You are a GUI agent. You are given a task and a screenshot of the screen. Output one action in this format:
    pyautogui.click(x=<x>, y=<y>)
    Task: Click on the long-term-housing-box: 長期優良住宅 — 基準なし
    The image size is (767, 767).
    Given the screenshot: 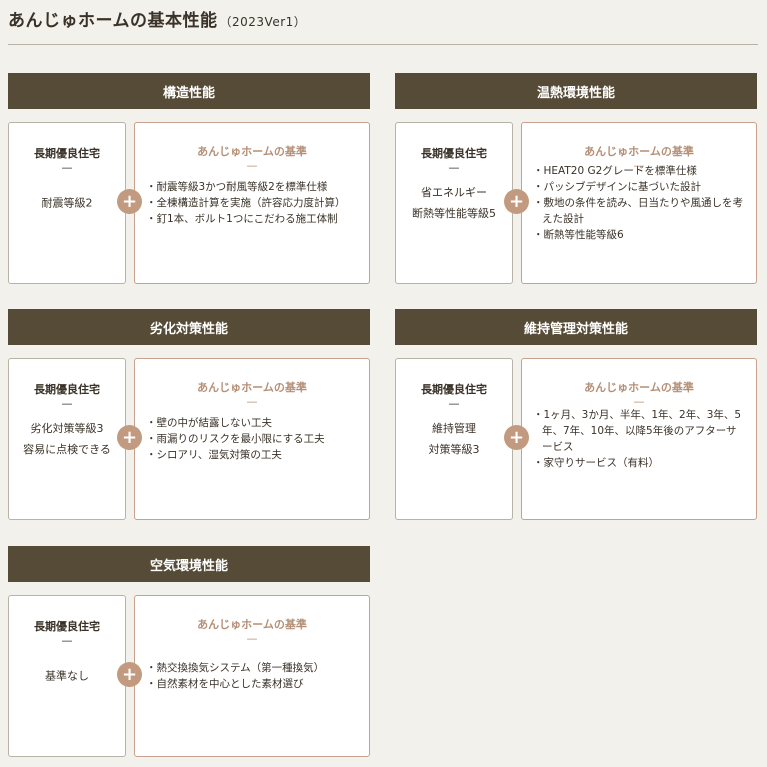 What is the action you would take?
    pyautogui.click(x=67, y=676)
    